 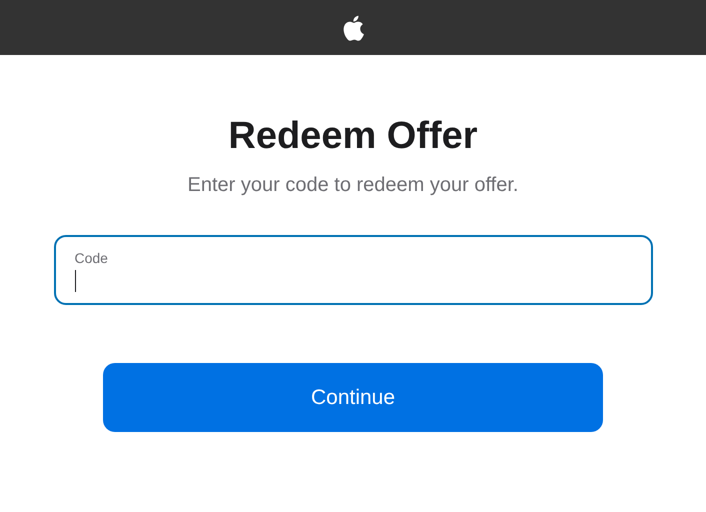 I want to click on page-title: Redeem Offer, so click(x=353, y=136).